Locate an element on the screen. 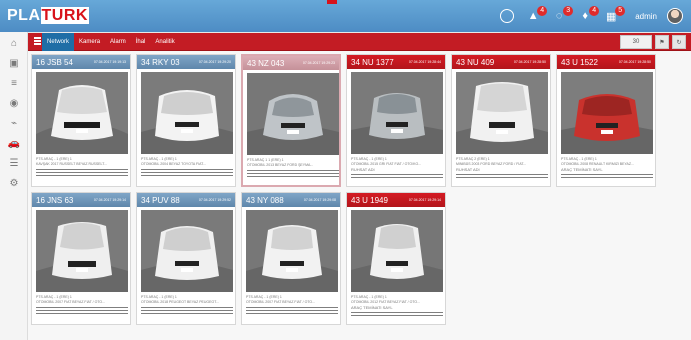 This screenshot has height=340, width=691. search-icon is located at coordinates (507, 16).